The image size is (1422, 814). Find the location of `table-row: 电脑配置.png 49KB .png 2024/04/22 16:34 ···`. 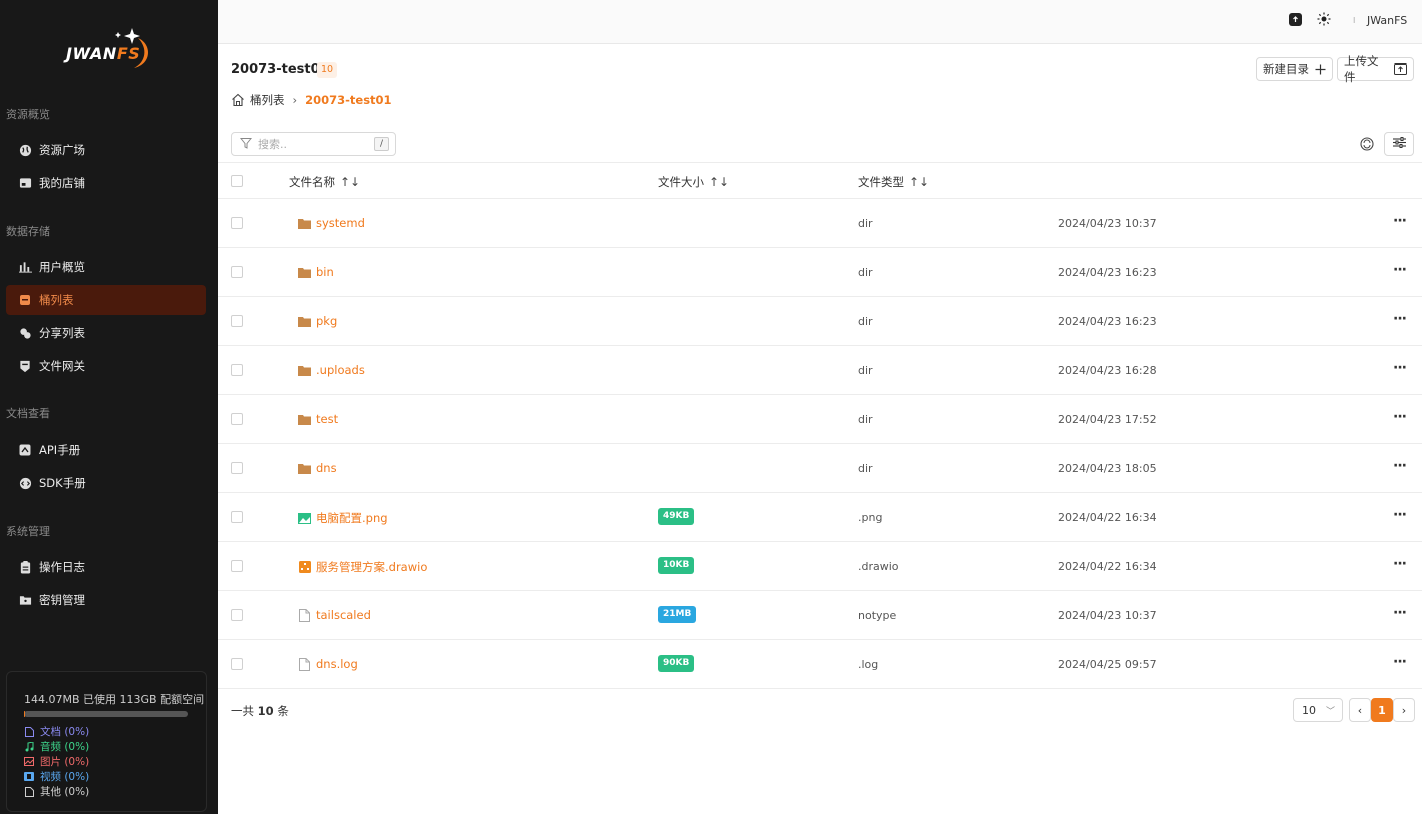

table-row: 电脑配置.png 49KB .png 2024/04/22 16:34 ··· is located at coordinates (820, 517).